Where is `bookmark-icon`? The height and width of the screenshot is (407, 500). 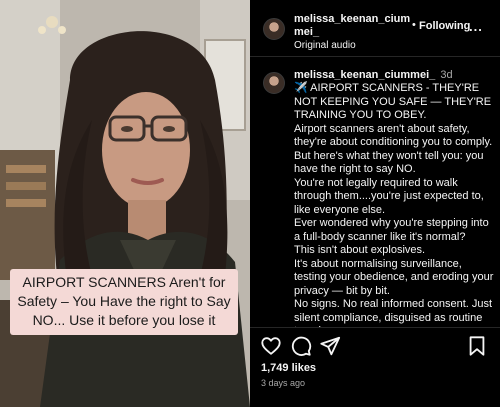 bookmark-icon is located at coordinates (477, 346).